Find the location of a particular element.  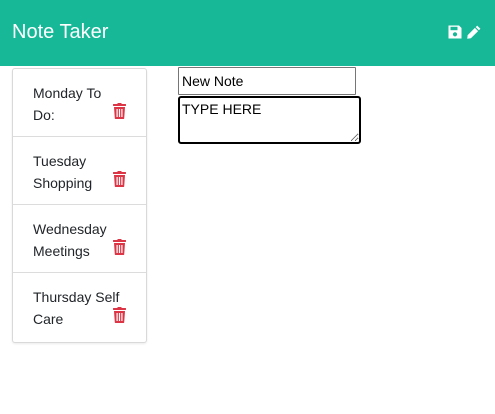

app-title: Note Taker is located at coordinates (60, 32).